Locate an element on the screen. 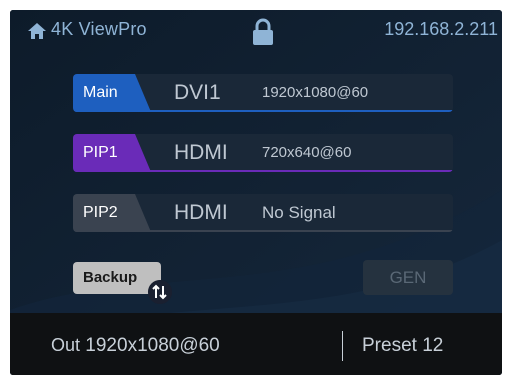 This screenshot has height=381, width=507. footer-divider is located at coordinates (342, 346).